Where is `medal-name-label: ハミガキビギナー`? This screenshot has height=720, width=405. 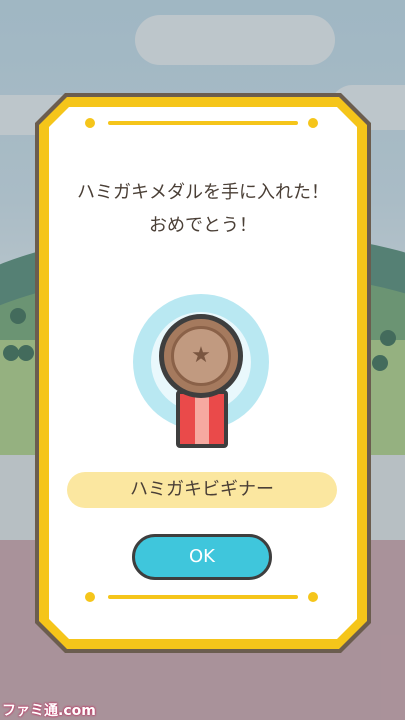 medal-name-label: ハミガキビギナー is located at coordinates (202, 490).